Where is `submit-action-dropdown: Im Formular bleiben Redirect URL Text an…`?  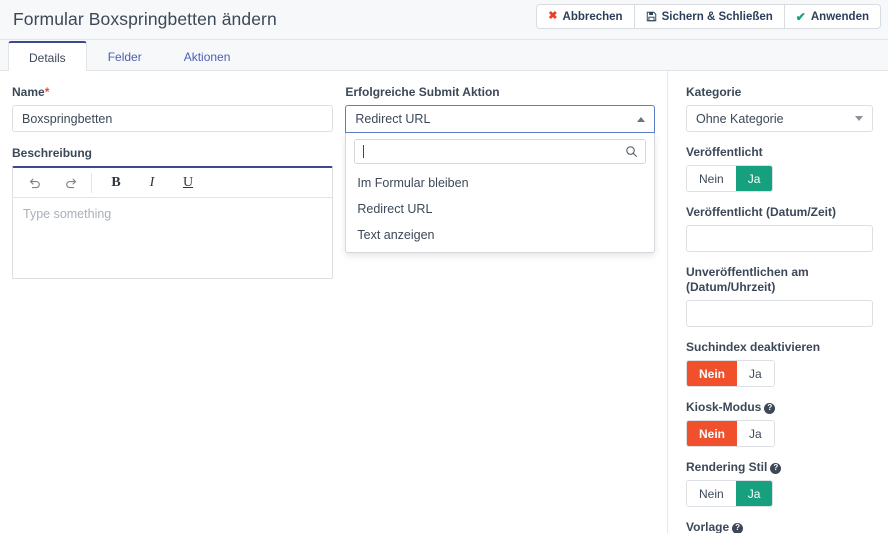 submit-action-dropdown: Im Formular bleiben Redirect URL Text an… is located at coordinates (500, 193).